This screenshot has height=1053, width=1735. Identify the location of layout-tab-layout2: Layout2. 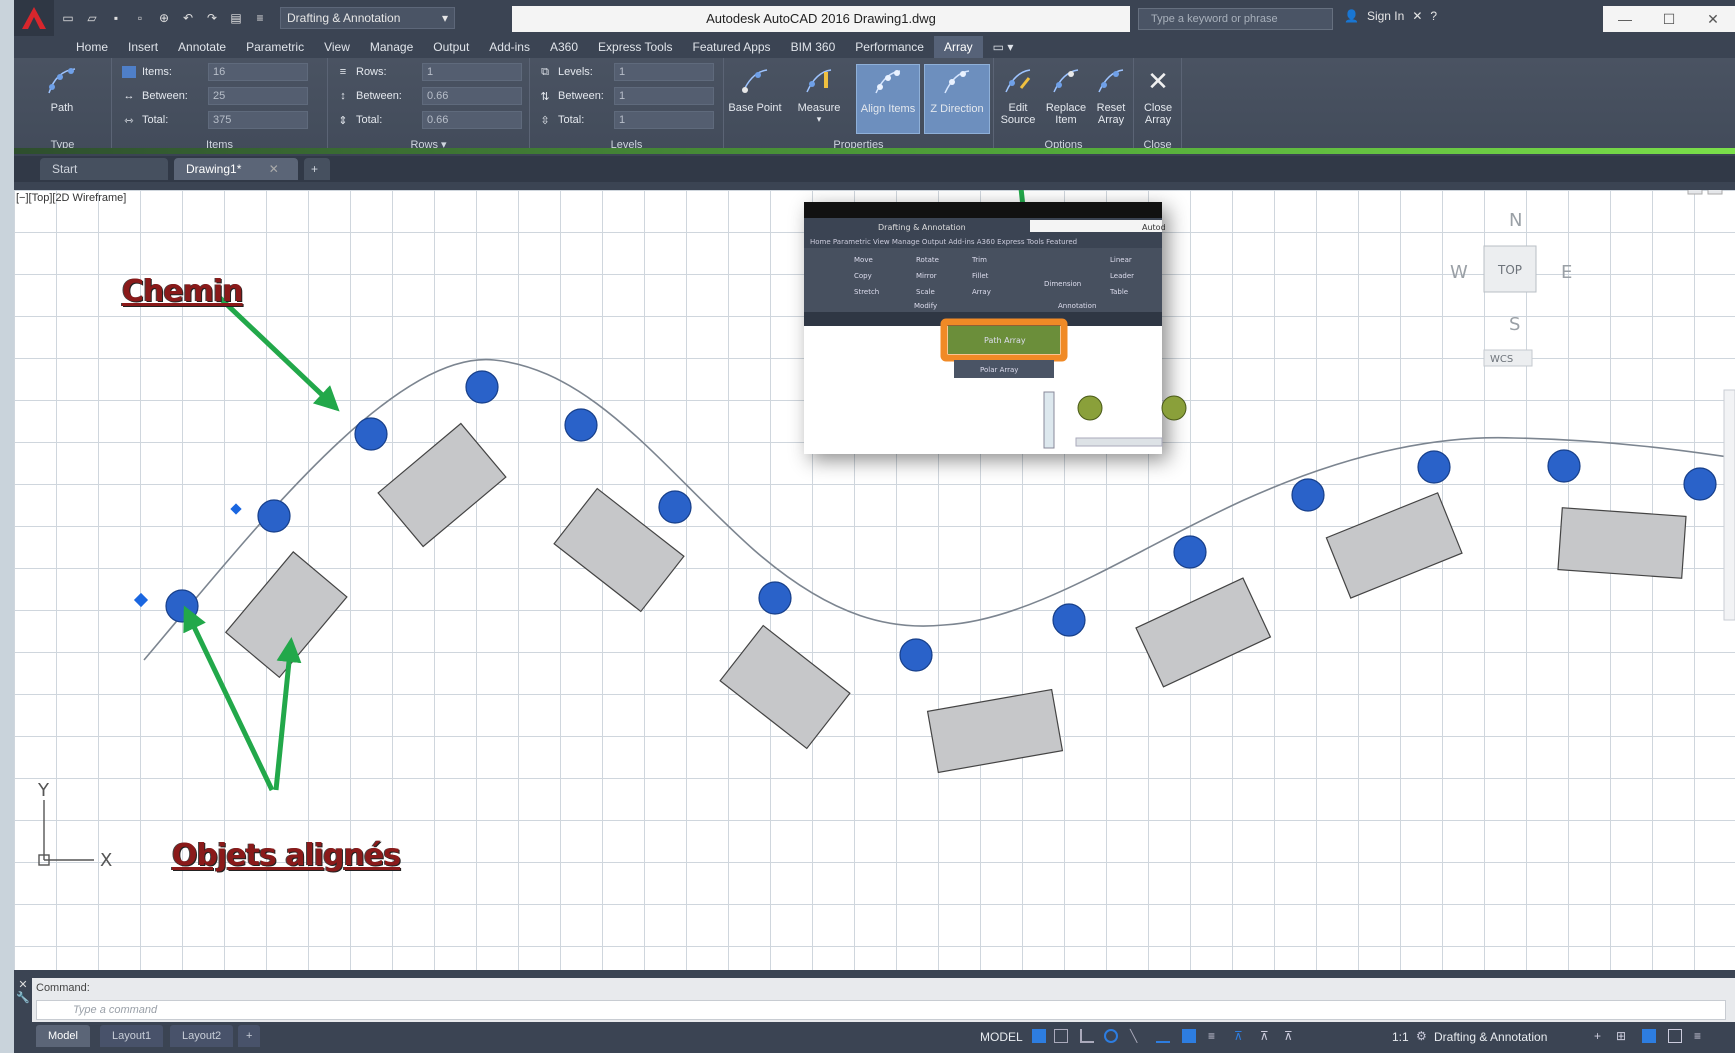
(202, 1036).